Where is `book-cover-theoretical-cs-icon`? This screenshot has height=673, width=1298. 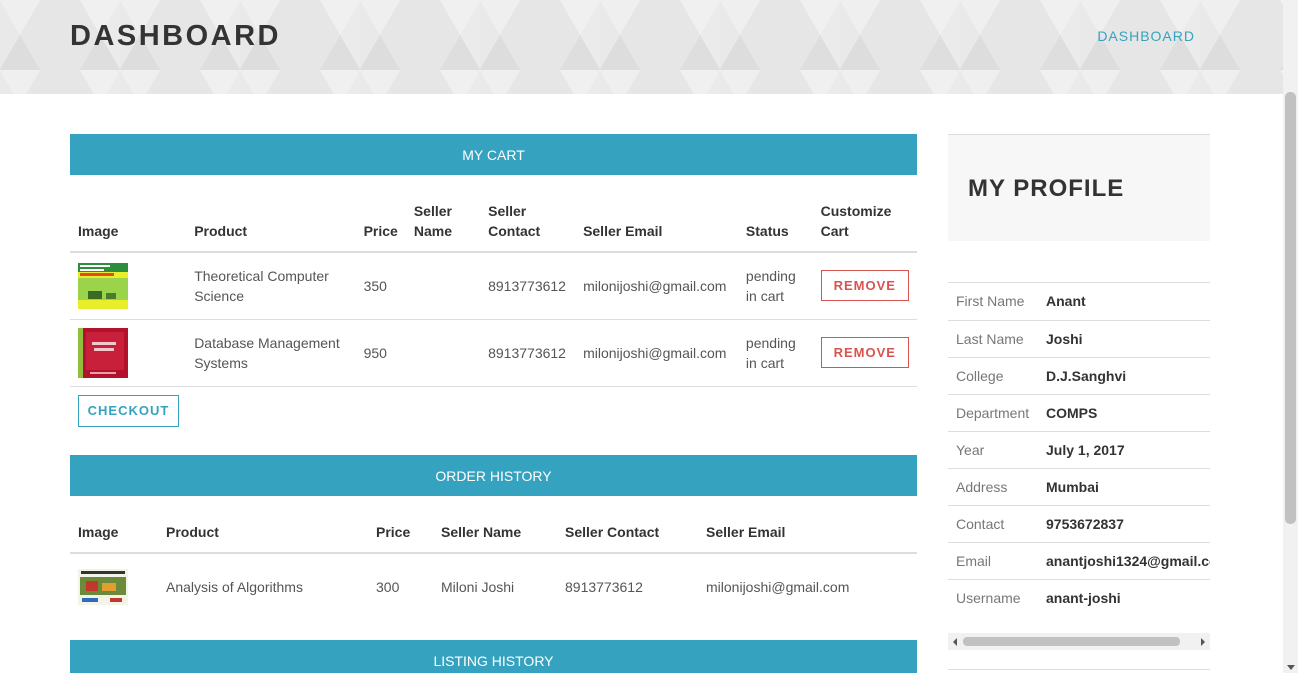 book-cover-theoretical-cs-icon is located at coordinates (103, 285).